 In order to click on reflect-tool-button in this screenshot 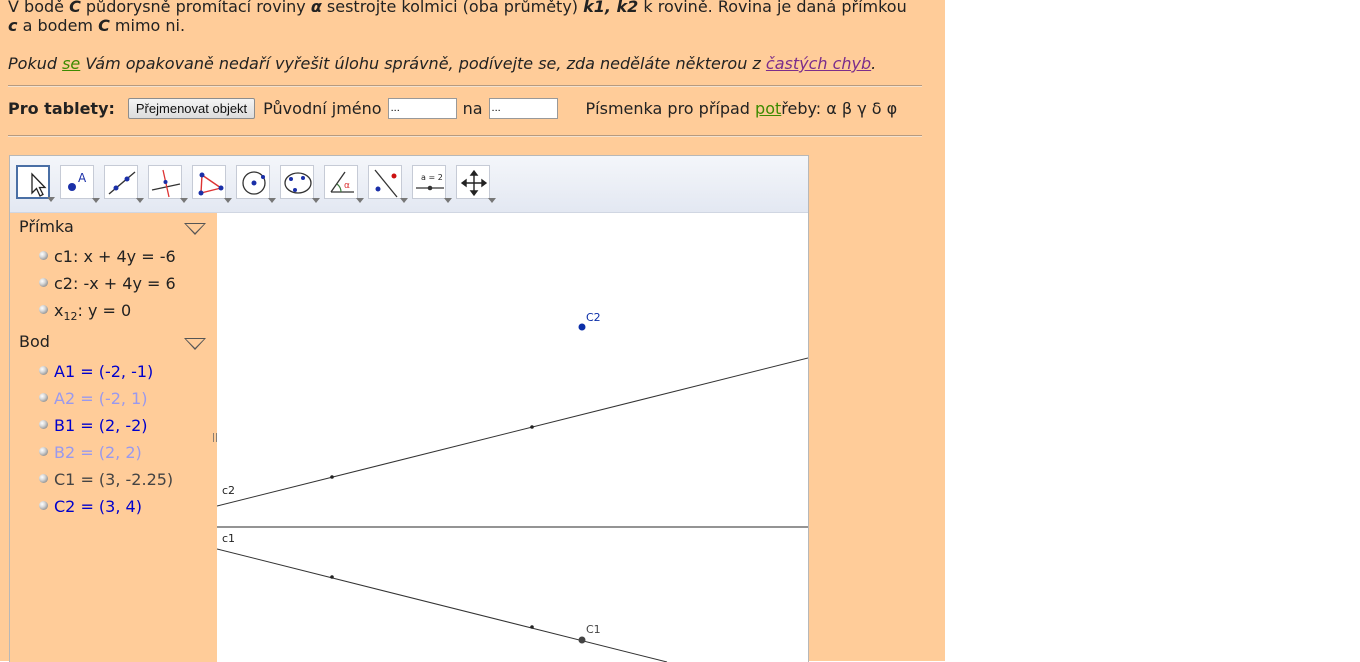, I will do `click(388, 184)`.